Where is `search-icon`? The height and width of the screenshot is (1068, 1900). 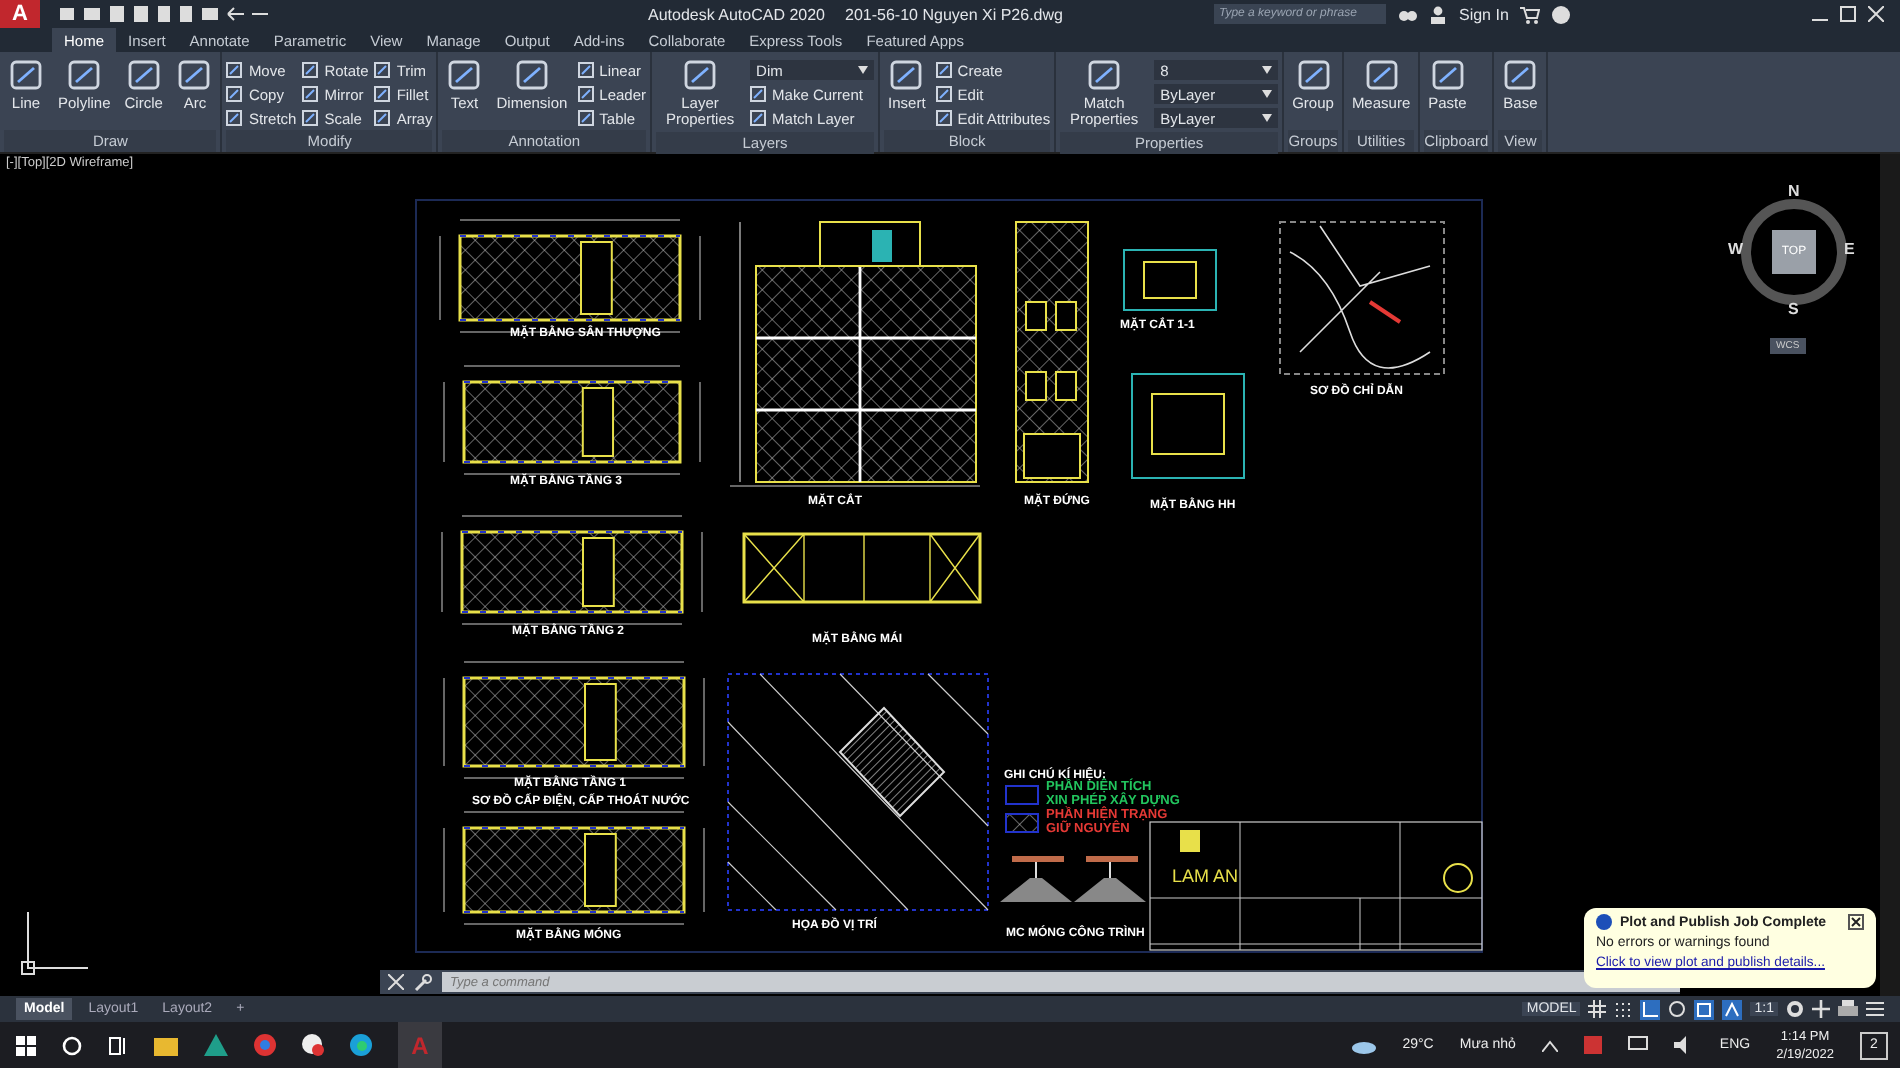 search-icon is located at coordinates (72, 1045).